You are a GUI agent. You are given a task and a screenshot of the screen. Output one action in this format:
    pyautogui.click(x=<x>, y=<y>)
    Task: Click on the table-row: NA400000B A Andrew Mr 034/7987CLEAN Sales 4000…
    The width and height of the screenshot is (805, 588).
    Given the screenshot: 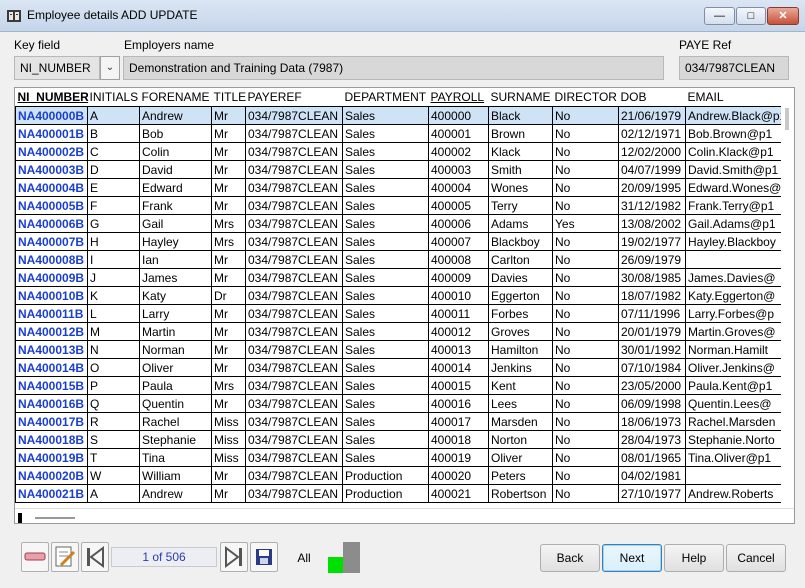 What is the action you would take?
    pyautogui.click(x=399, y=115)
    